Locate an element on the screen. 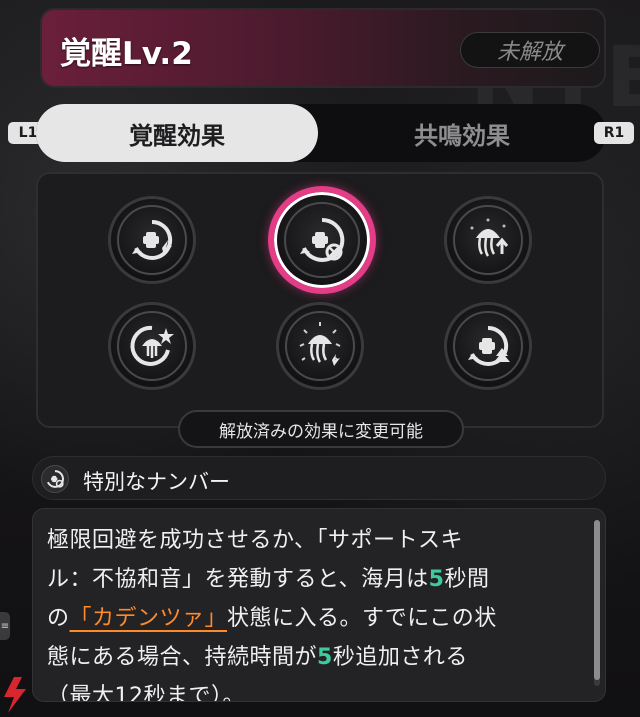 The width and height of the screenshot is (640, 717). effect-slot-2-selected is located at coordinates (322, 240).